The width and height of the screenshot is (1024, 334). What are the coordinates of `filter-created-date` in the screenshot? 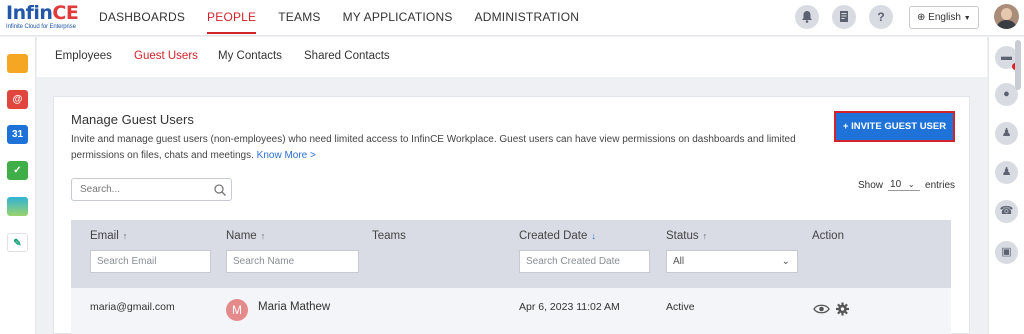 It's located at (584, 261).